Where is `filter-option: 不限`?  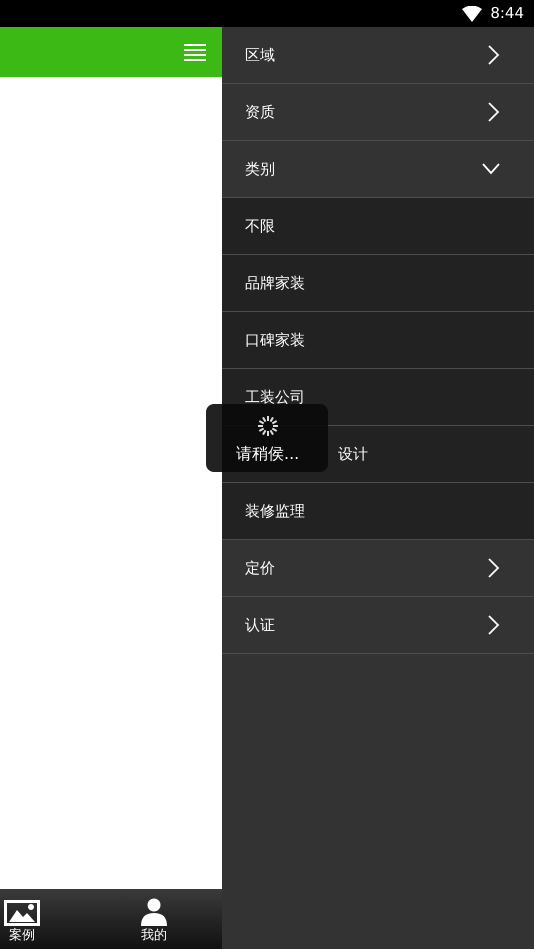
filter-option: 不限 is located at coordinates (378, 226).